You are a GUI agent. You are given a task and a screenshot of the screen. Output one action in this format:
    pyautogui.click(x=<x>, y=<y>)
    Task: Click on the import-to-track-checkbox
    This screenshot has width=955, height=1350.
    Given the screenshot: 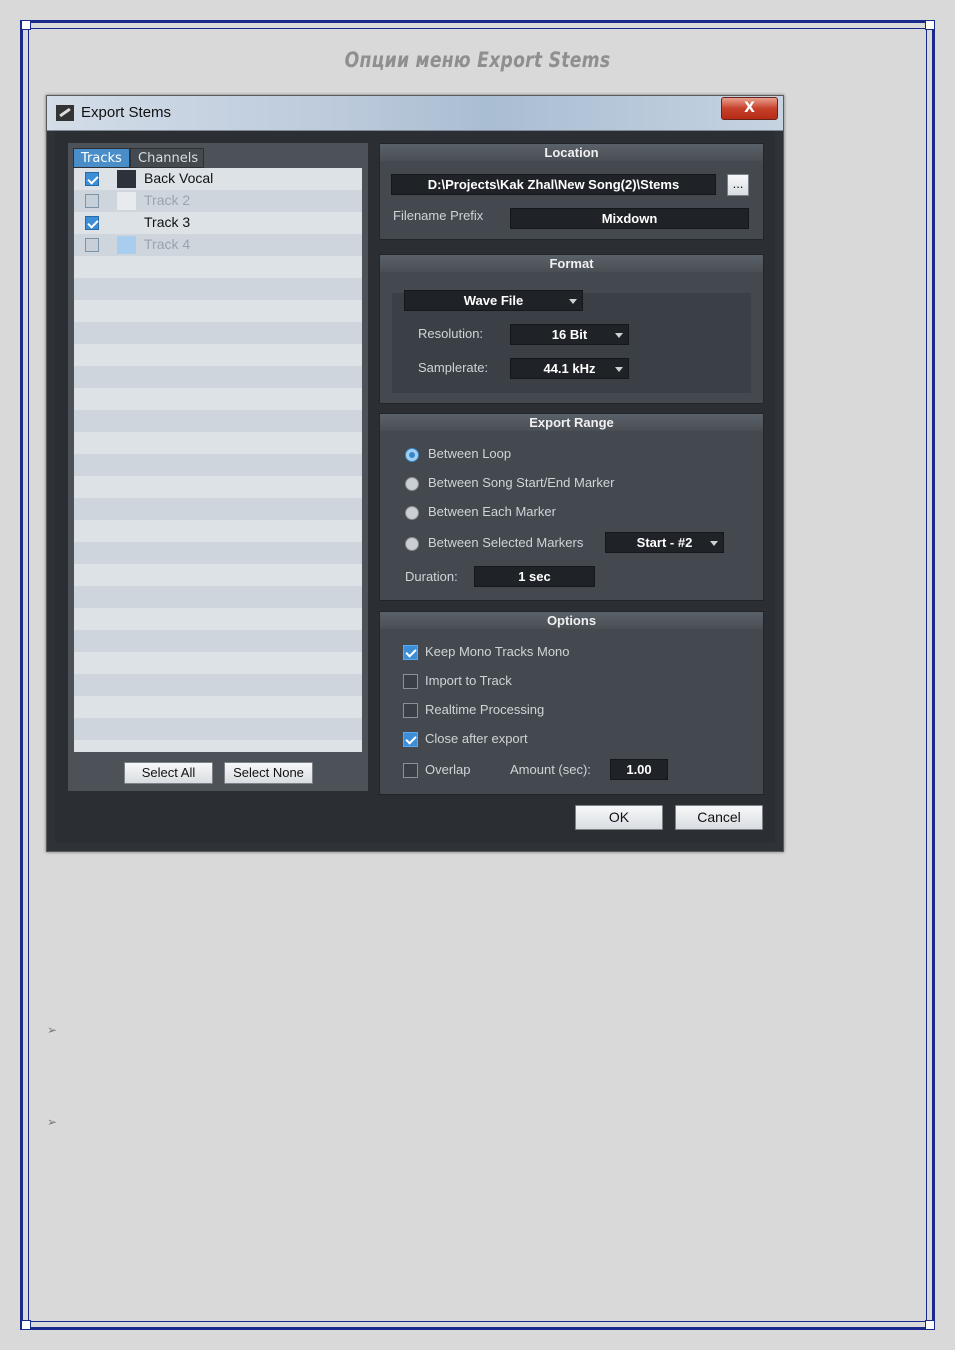 What is the action you would take?
    pyautogui.click(x=410, y=681)
    